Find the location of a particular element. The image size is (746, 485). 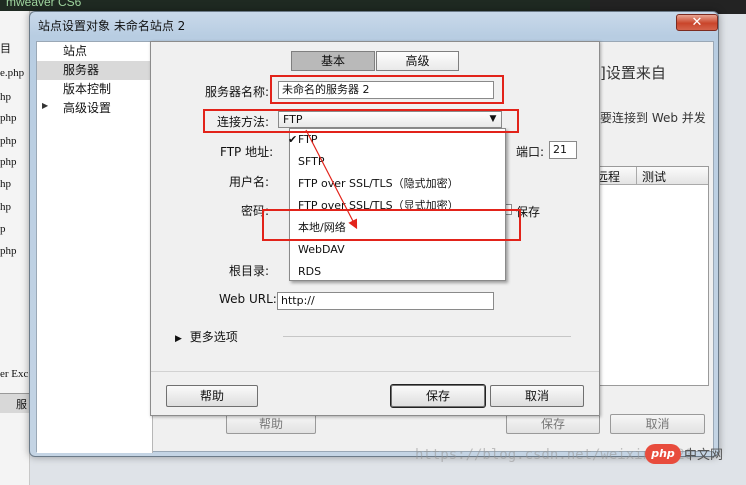

php-site-name: 中文网 is located at coordinates (704, 455).